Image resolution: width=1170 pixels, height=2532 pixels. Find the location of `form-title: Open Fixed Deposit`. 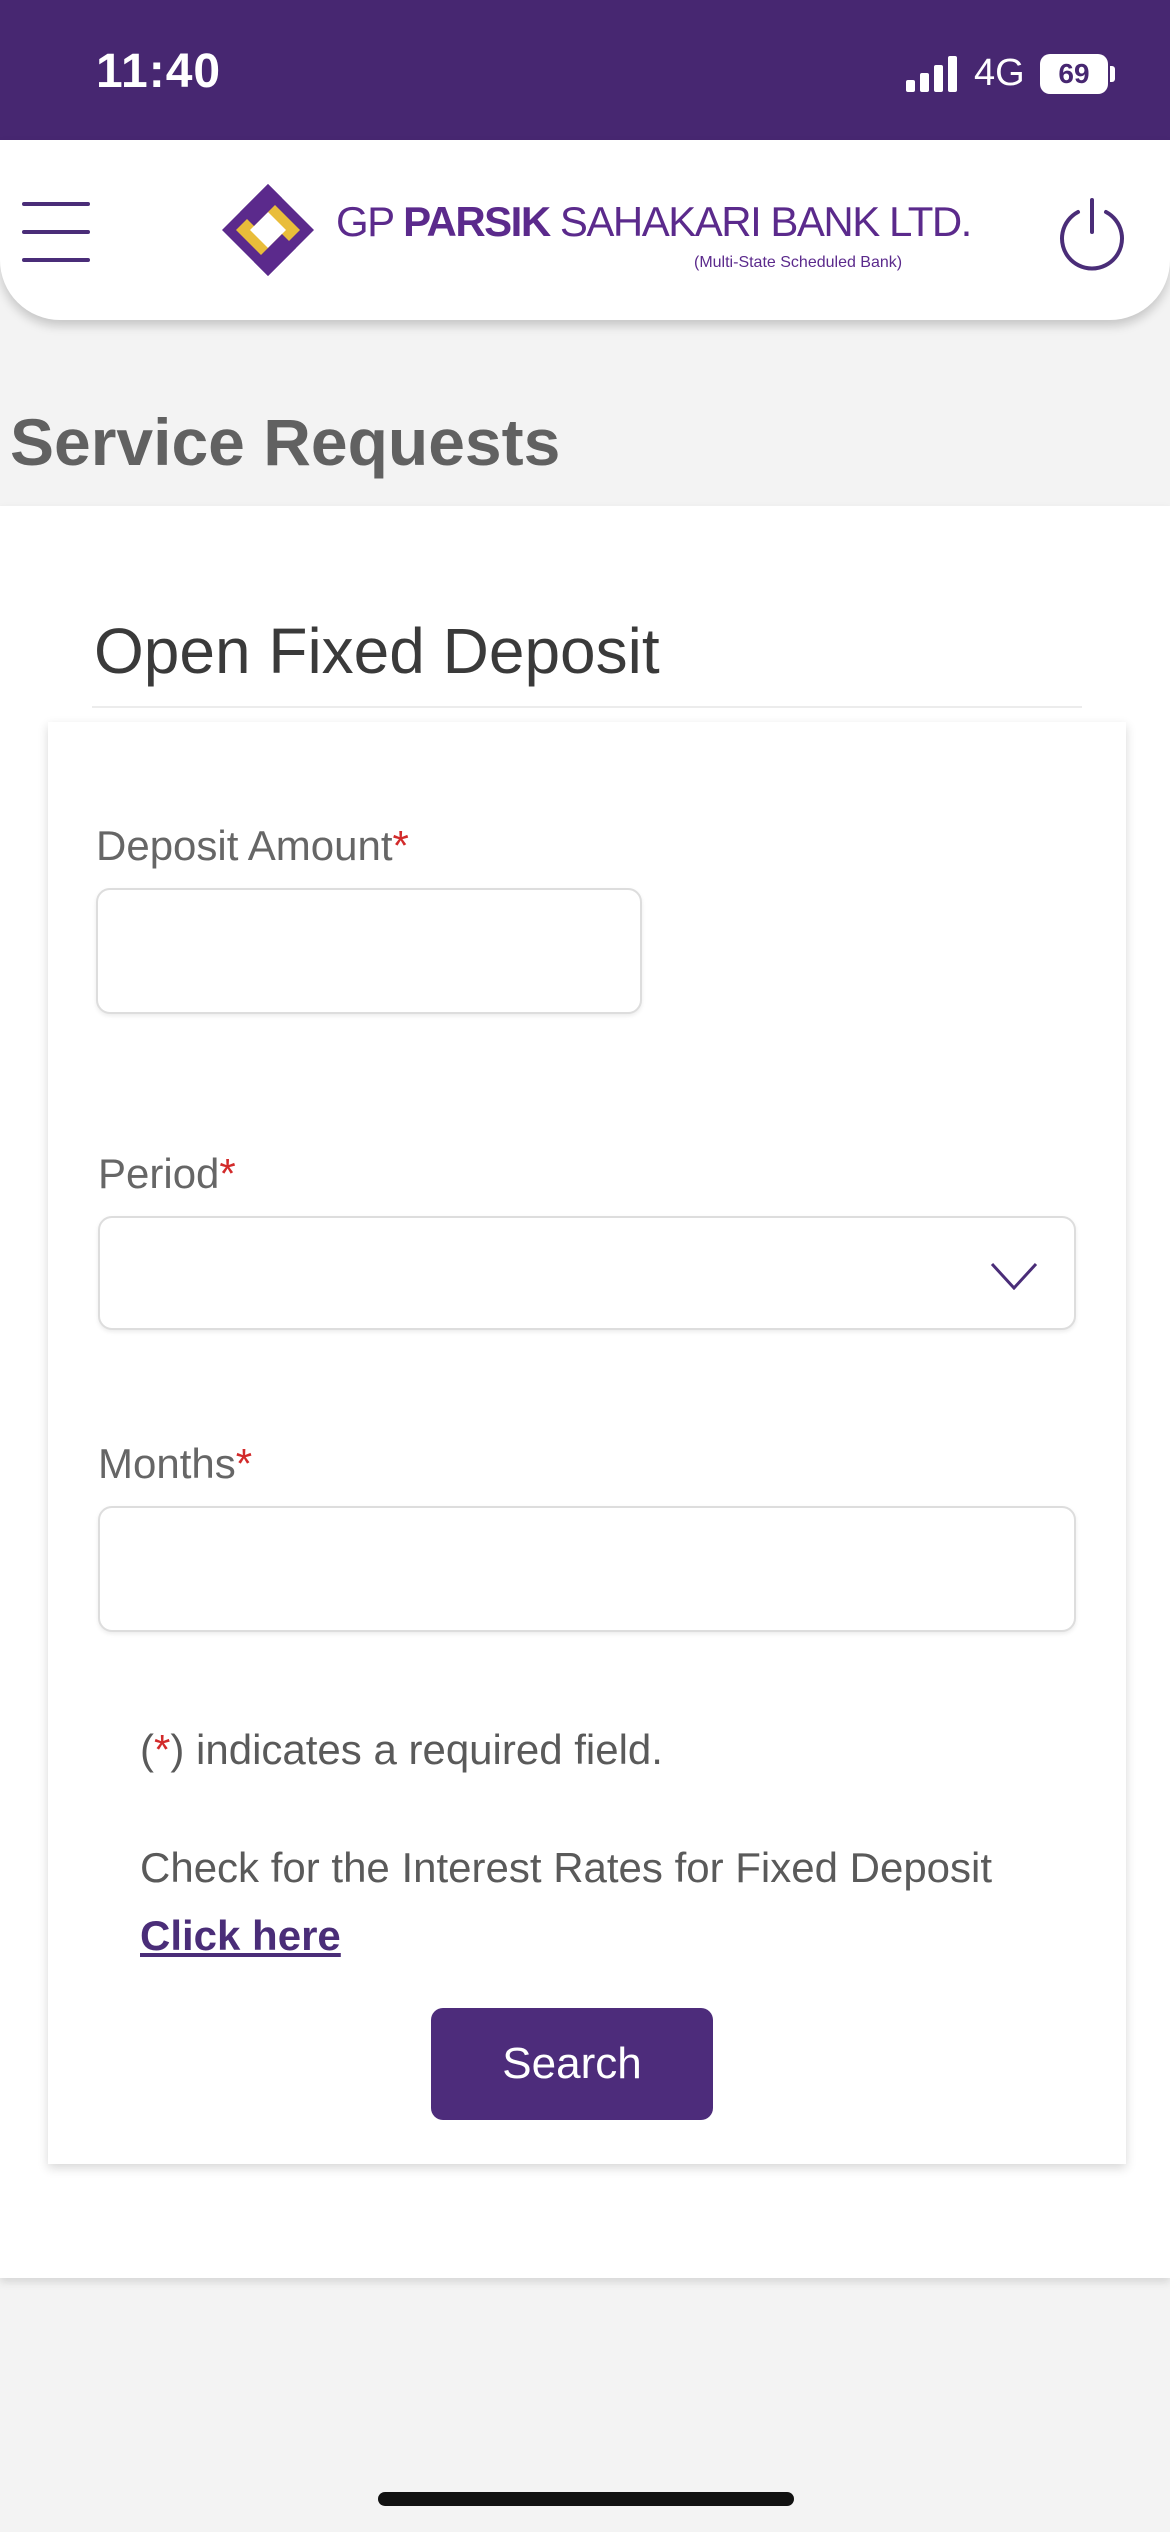

form-title: Open Fixed Deposit is located at coordinates (377, 651).